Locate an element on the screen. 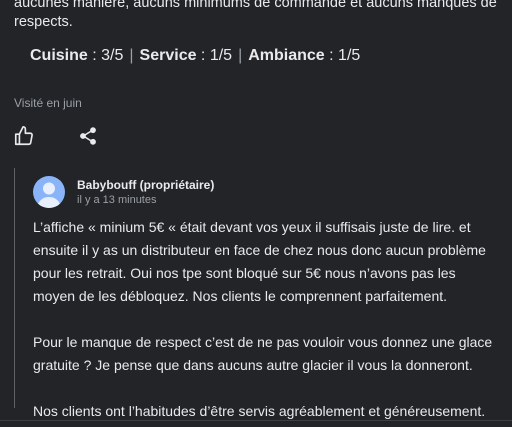 Image resolution: width=512 pixels, height=427 pixels. visited-date: Visité en juin is located at coordinates (48, 103).